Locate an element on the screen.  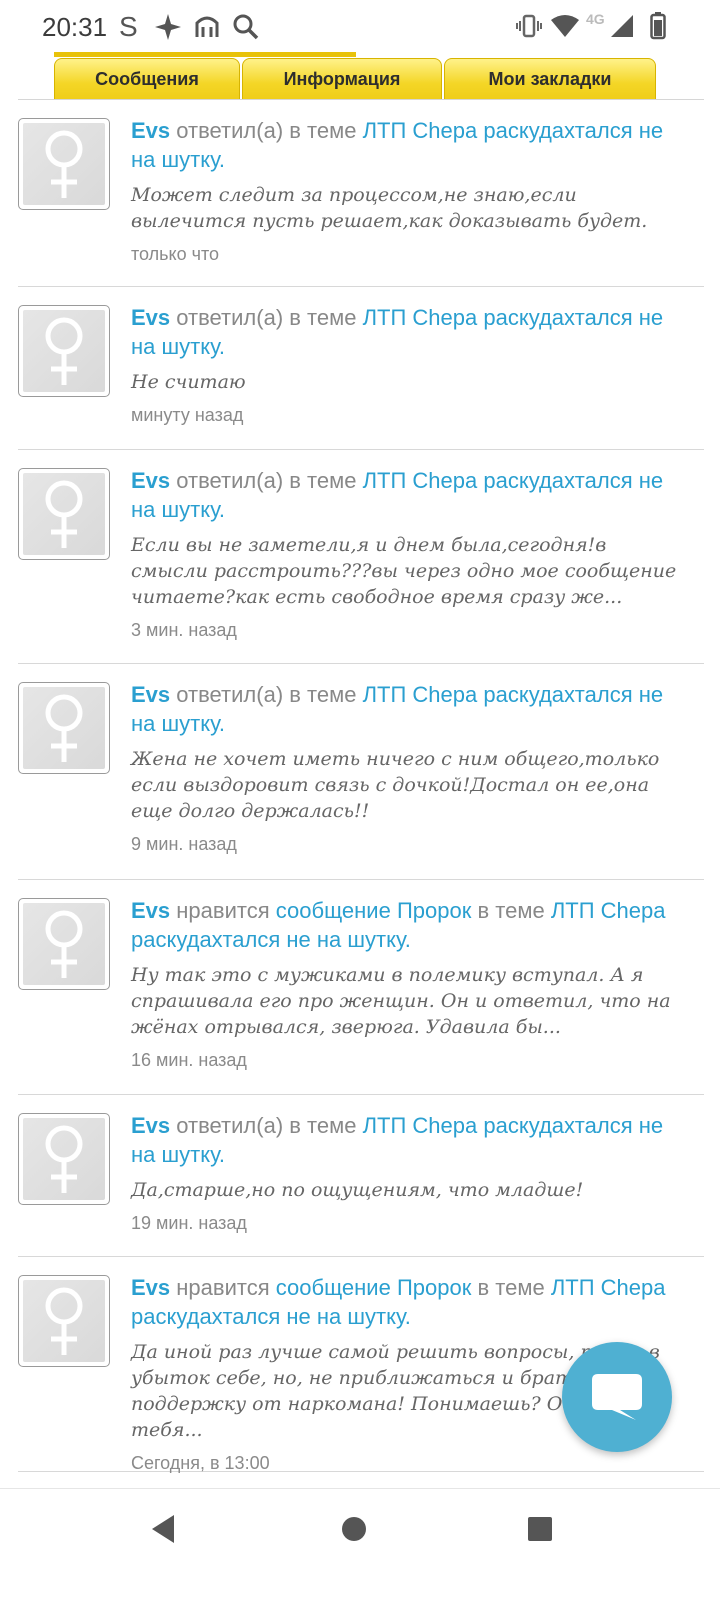
status-time: 20:31 is located at coordinates (75, 27).